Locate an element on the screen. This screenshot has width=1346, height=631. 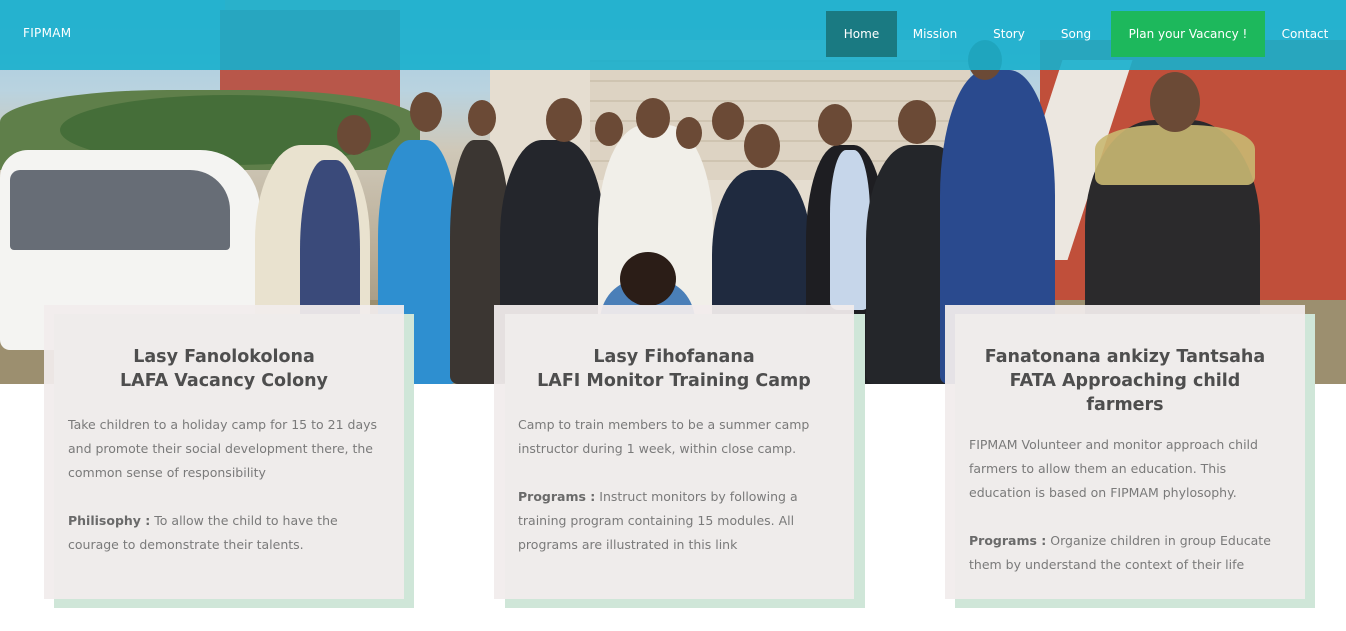
nav-plan-vacancy-button: Plan your Vacancy ! is located at coordinates (1188, 34).